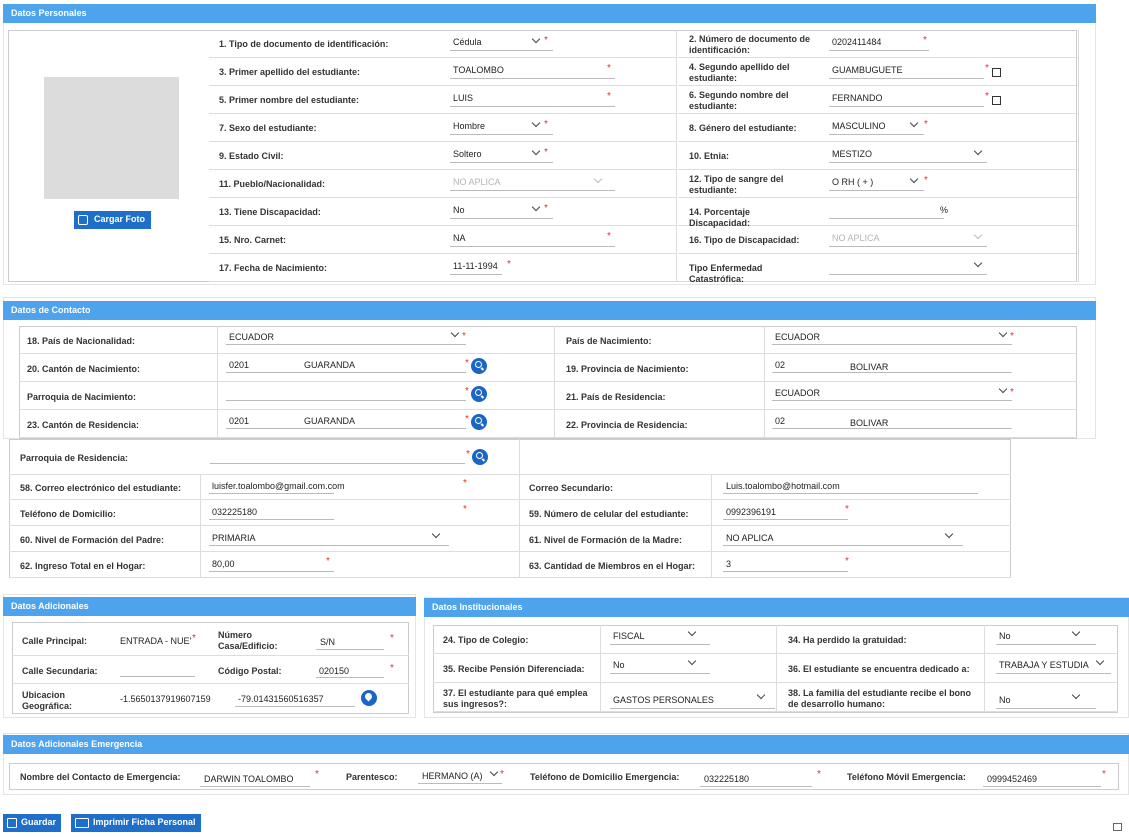 The image size is (1129, 837). What do you see at coordinates (852, 154) in the screenshot?
I see `field-value: MESTIZO` at bounding box center [852, 154].